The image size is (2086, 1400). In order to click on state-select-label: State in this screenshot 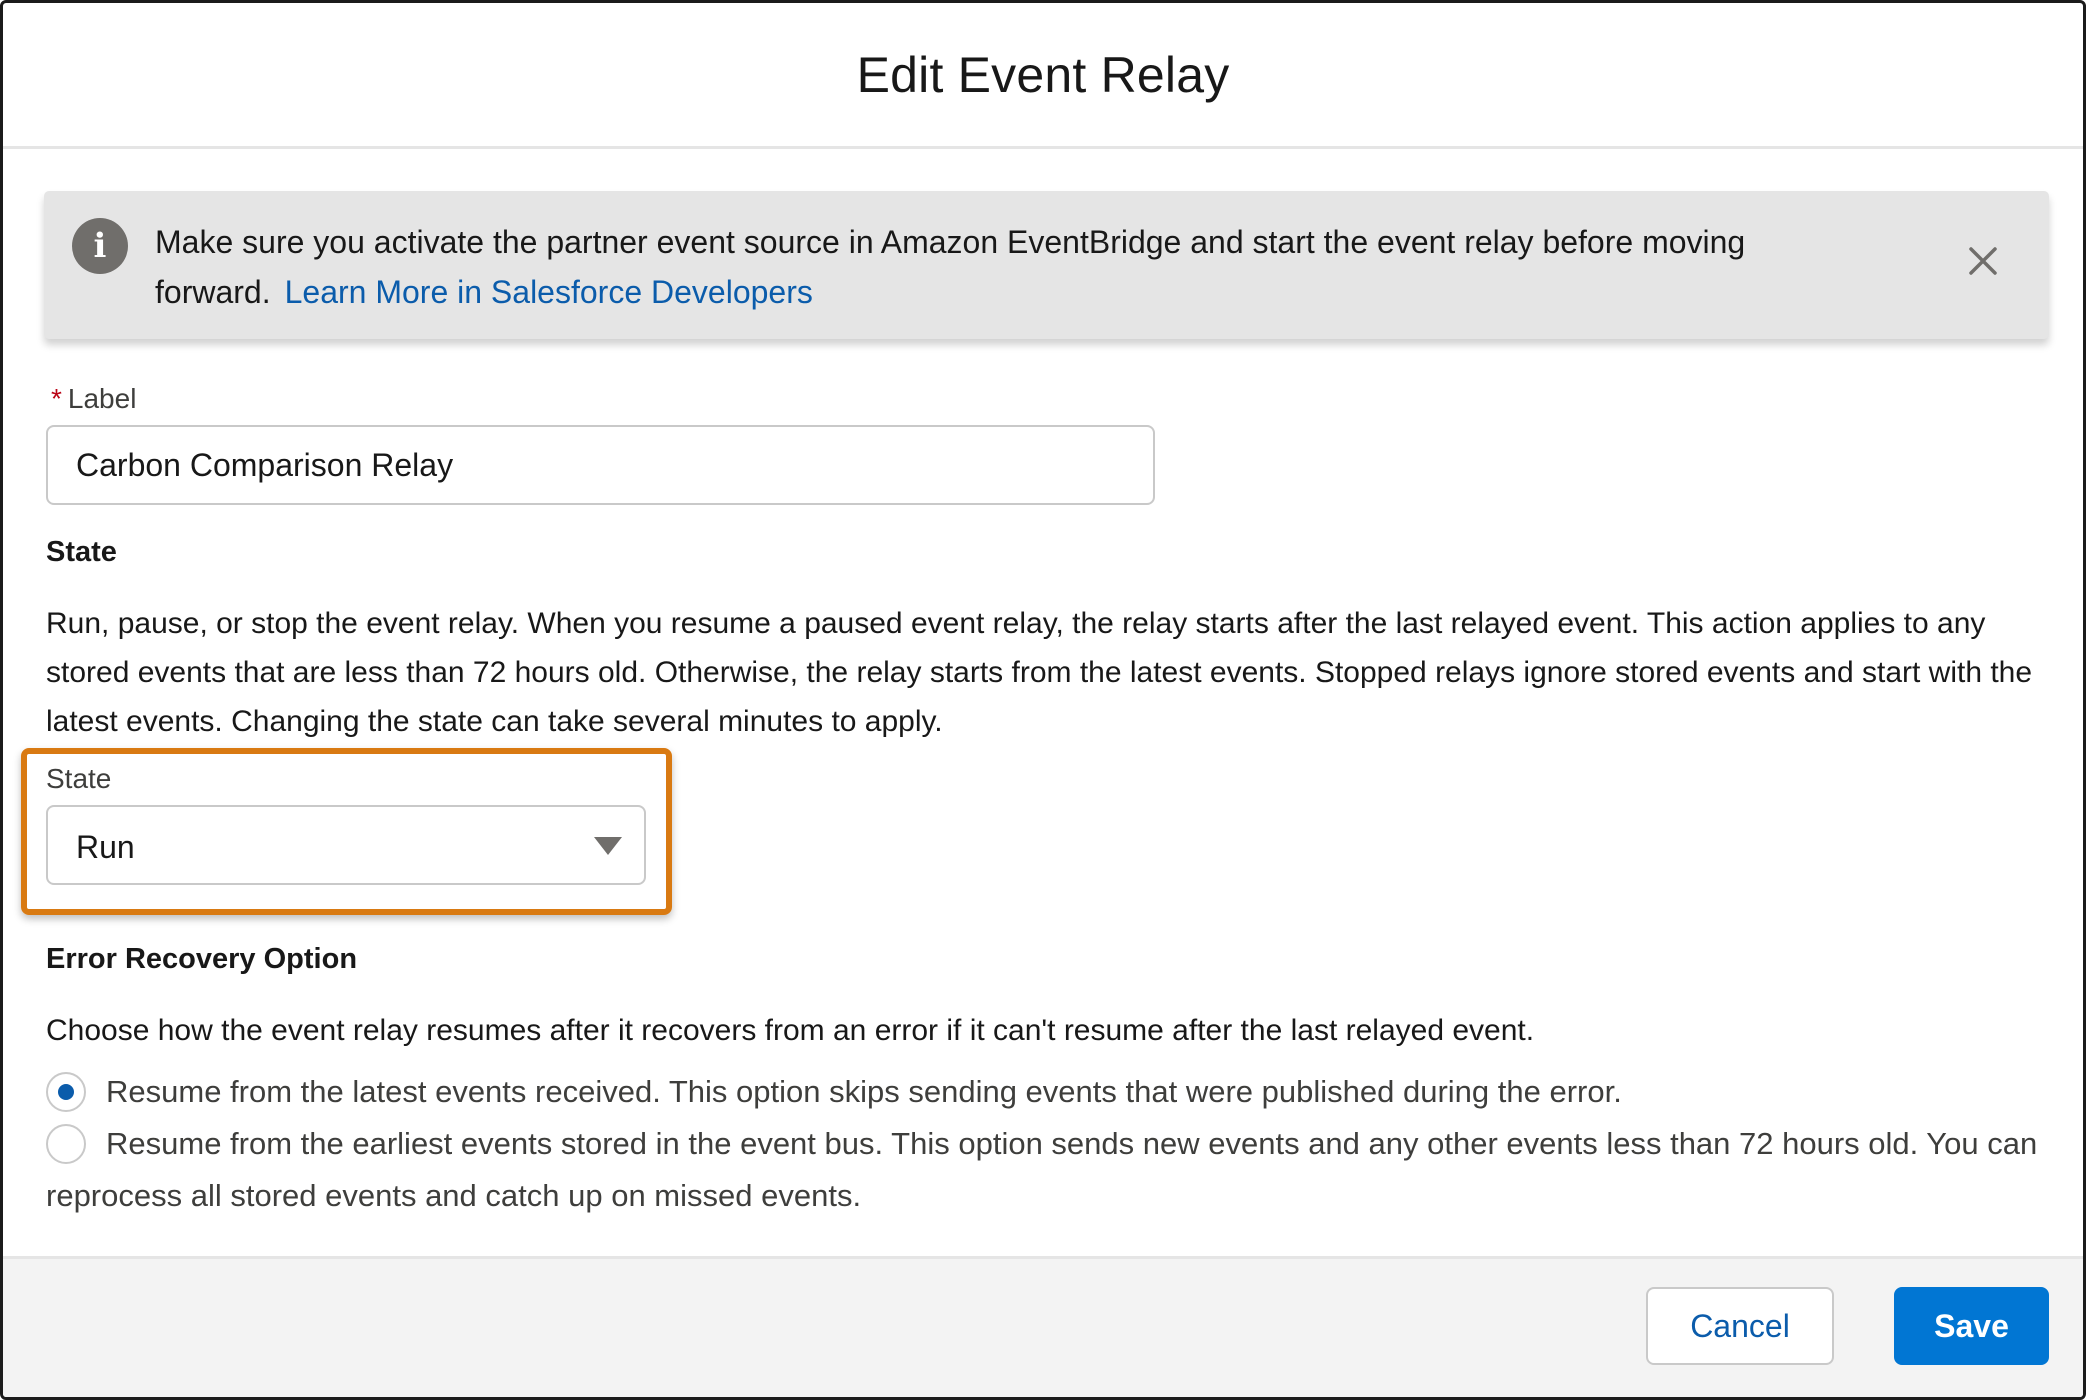, I will do `click(79, 778)`.